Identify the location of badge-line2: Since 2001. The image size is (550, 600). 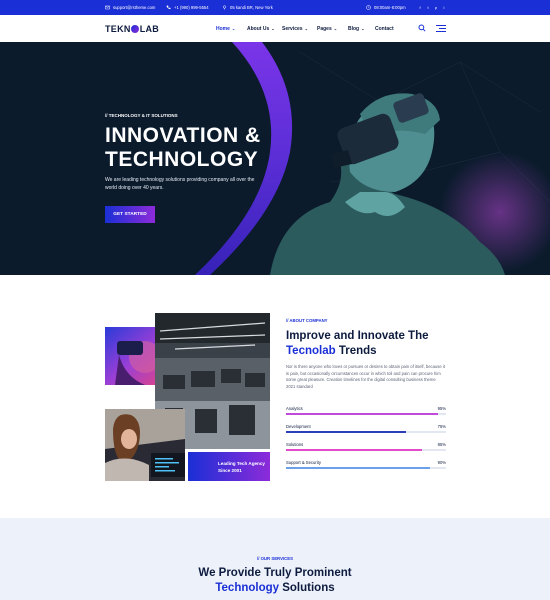
(230, 470).